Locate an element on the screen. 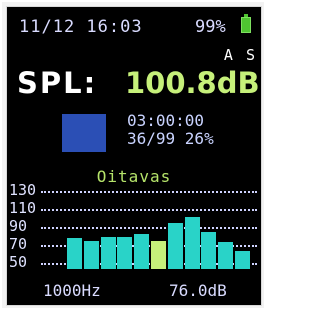 The image size is (320, 310). octave-bar-selected is located at coordinates (158, 255).